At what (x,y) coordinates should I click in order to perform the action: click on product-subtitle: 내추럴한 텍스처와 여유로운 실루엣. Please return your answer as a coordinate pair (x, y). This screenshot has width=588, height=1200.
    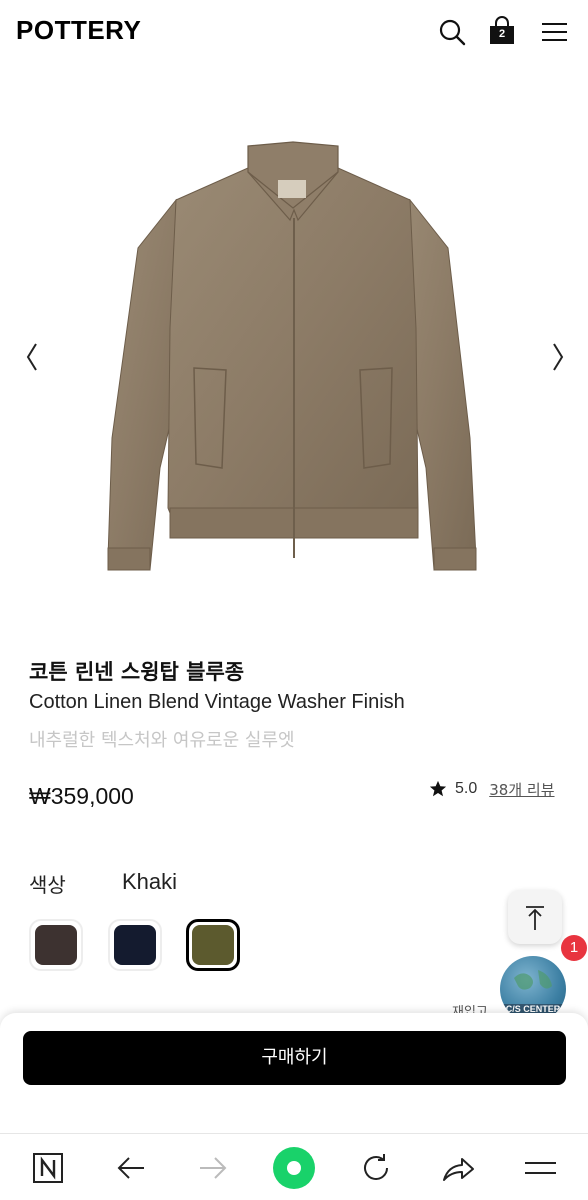
    Looking at the image, I should click on (162, 740).